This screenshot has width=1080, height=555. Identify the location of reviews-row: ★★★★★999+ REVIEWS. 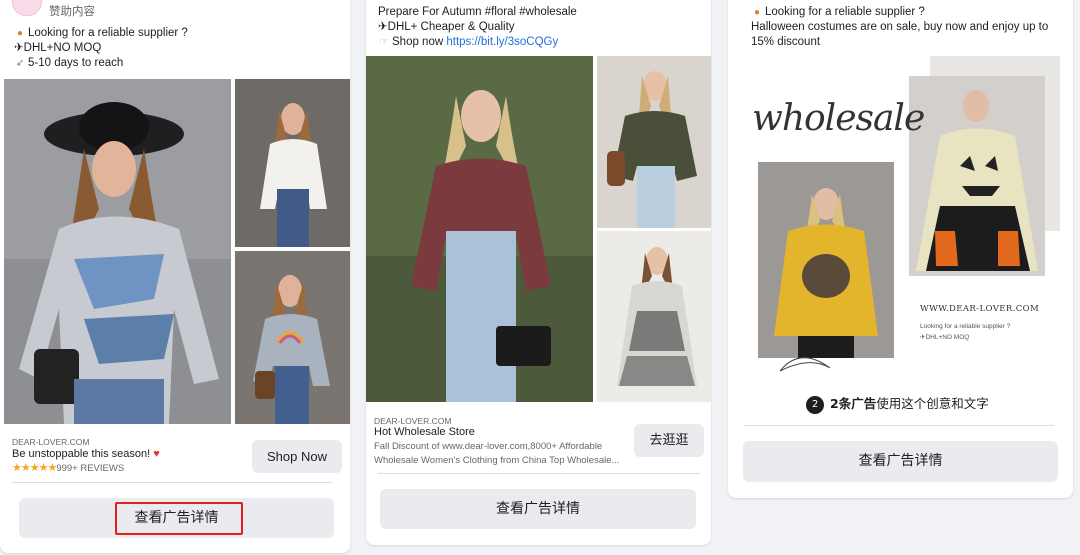
(68, 468).